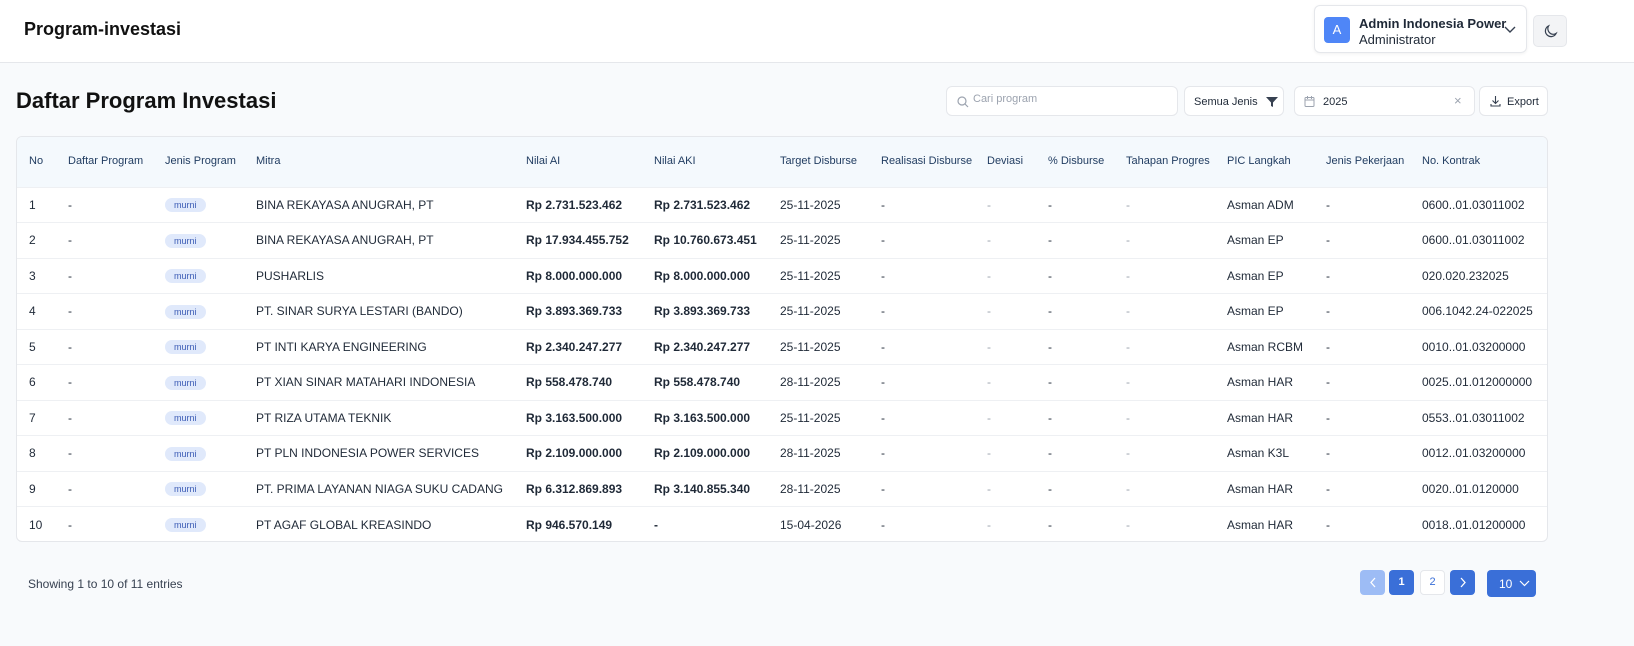 The width and height of the screenshot is (1634, 646). What do you see at coordinates (1495, 101) in the screenshot?
I see `download-icon` at bounding box center [1495, 101].